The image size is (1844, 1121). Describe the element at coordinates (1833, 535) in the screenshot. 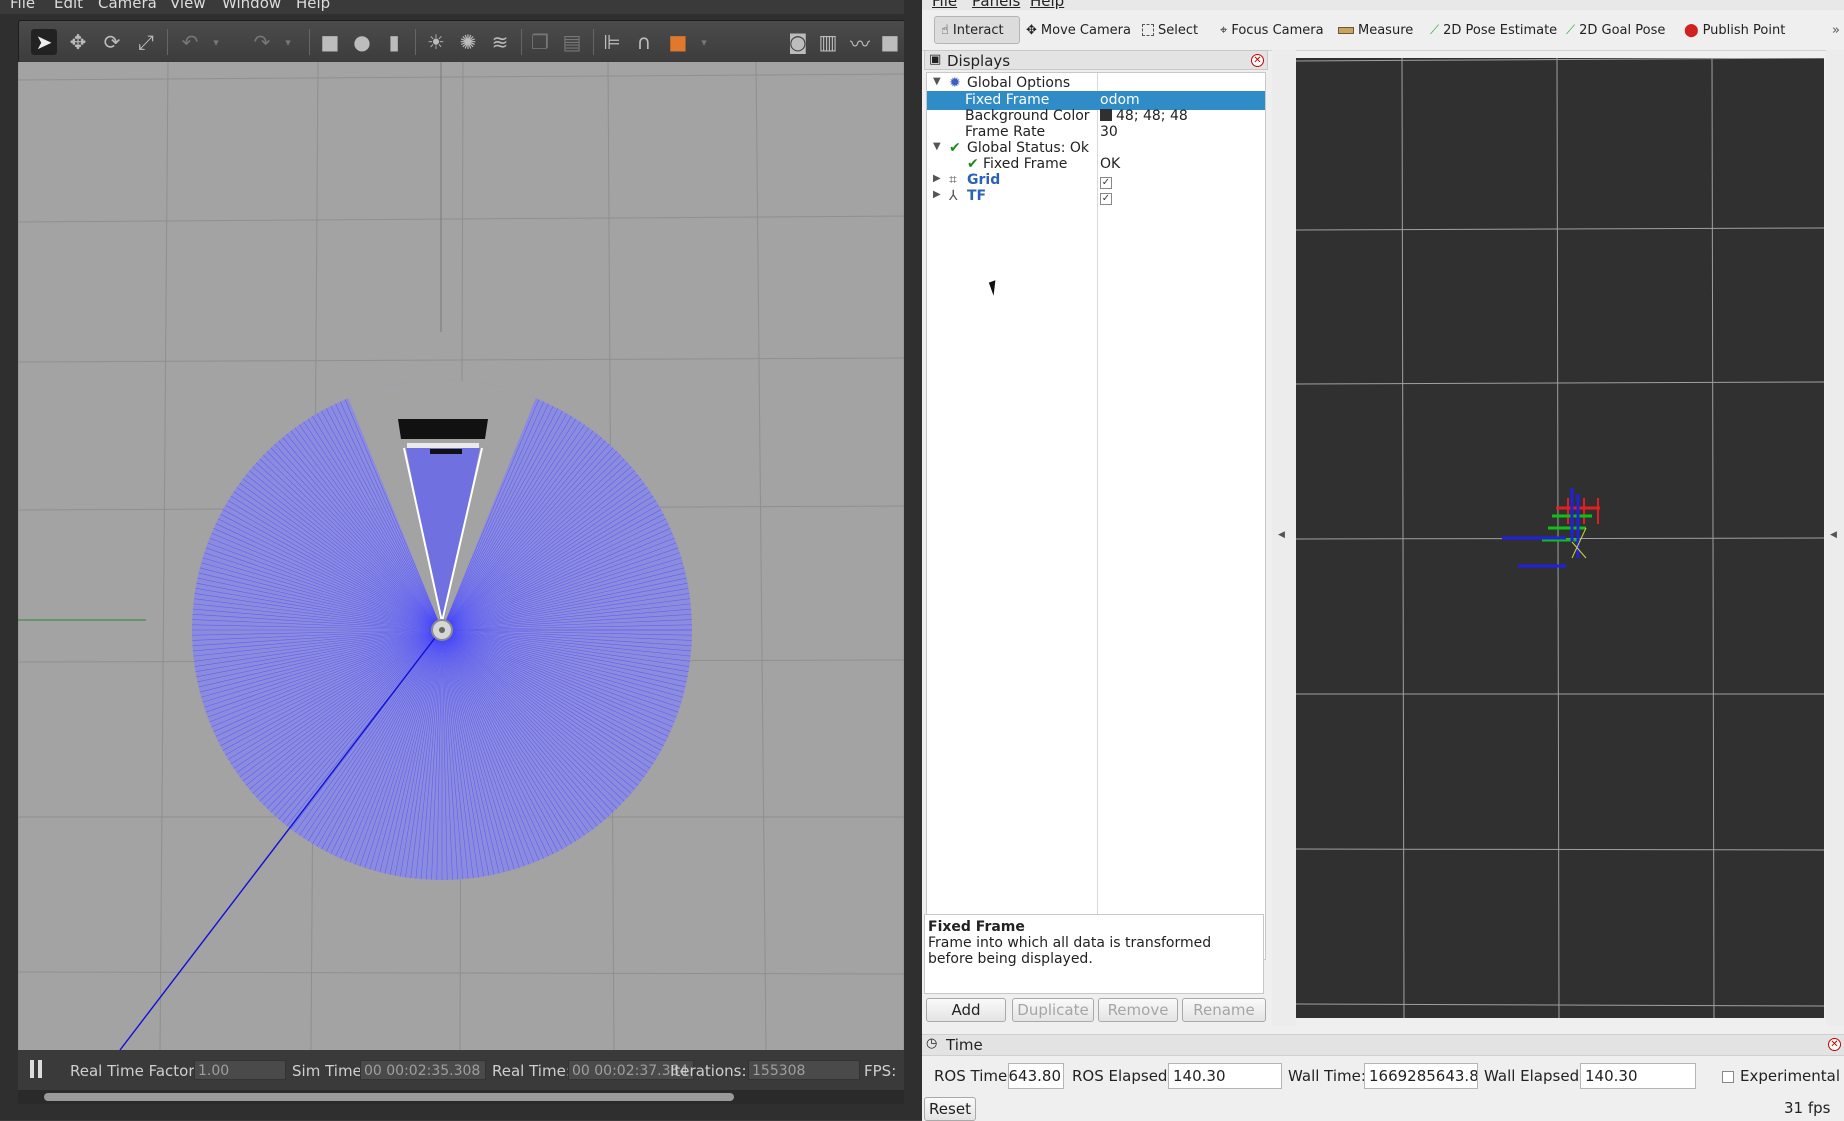

I see `collapse-right-icon: ◀` at that location.